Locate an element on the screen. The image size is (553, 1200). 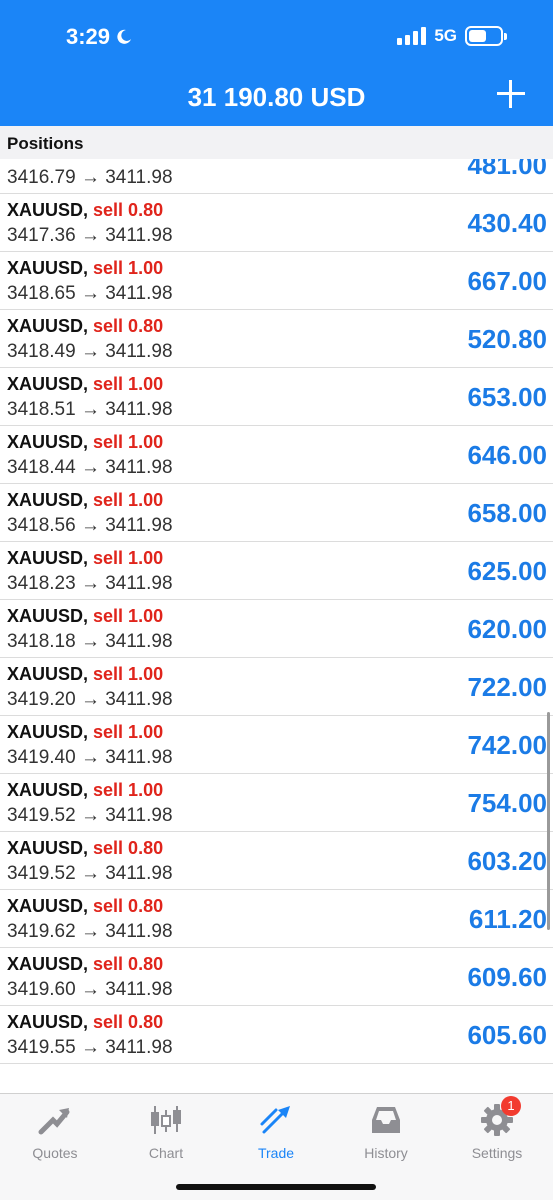
position-row: XAUUSD, sell 1.00 3419.20 → 3411.98 722.00 is located at coordinates (276, 687).